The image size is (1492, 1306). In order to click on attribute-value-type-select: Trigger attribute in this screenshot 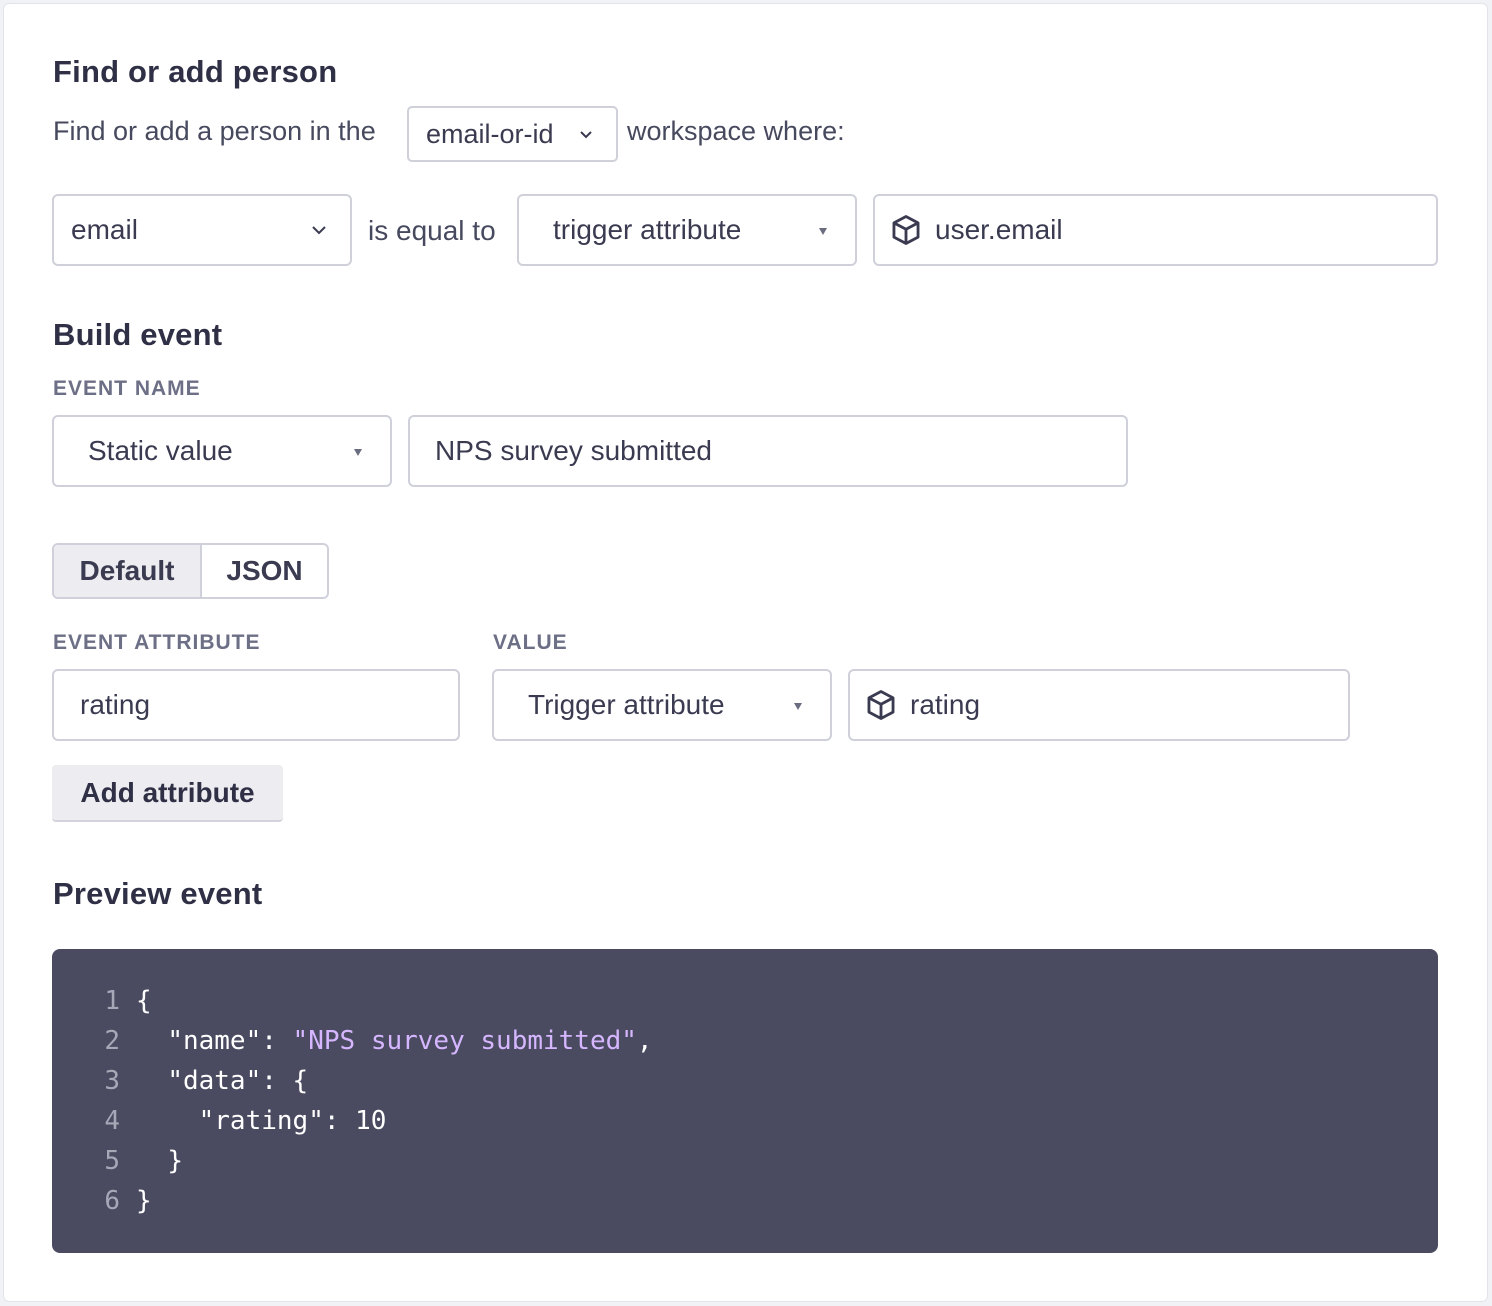, I will do `click(662, 705)`.